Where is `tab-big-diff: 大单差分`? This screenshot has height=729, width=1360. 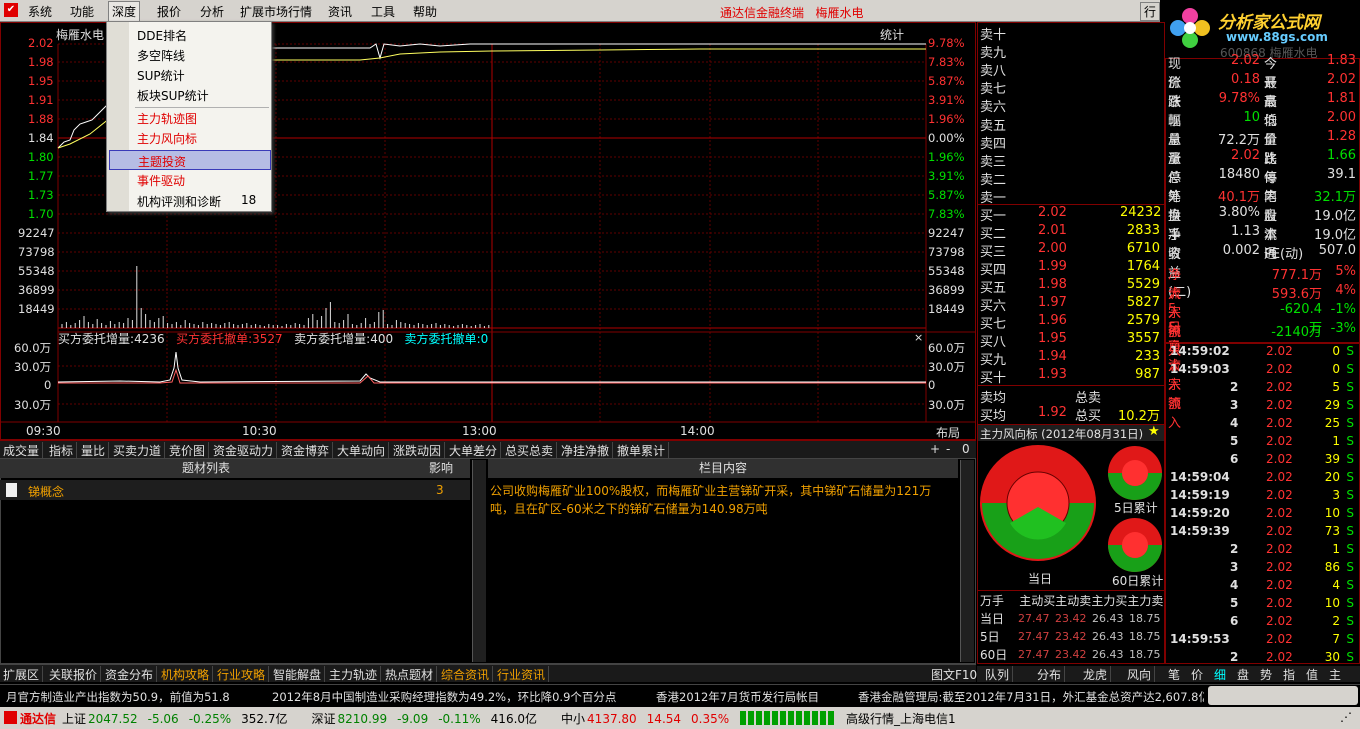
tab-big-diff: 大单差分 is located at coordinates (474, 450).